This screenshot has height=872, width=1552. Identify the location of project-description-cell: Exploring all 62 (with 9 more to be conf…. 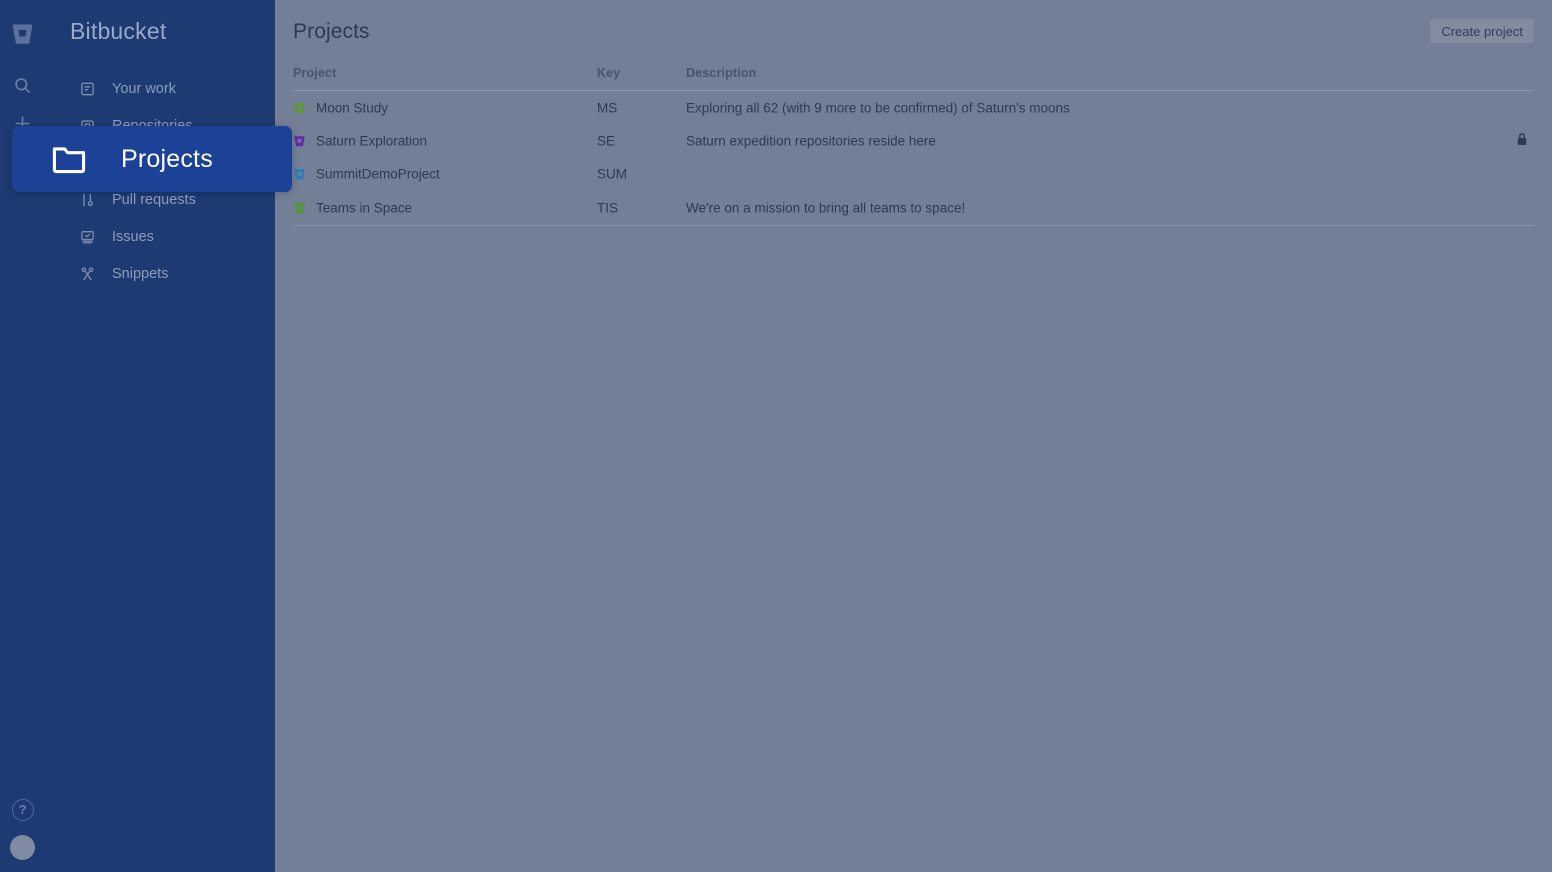
(878, 108).